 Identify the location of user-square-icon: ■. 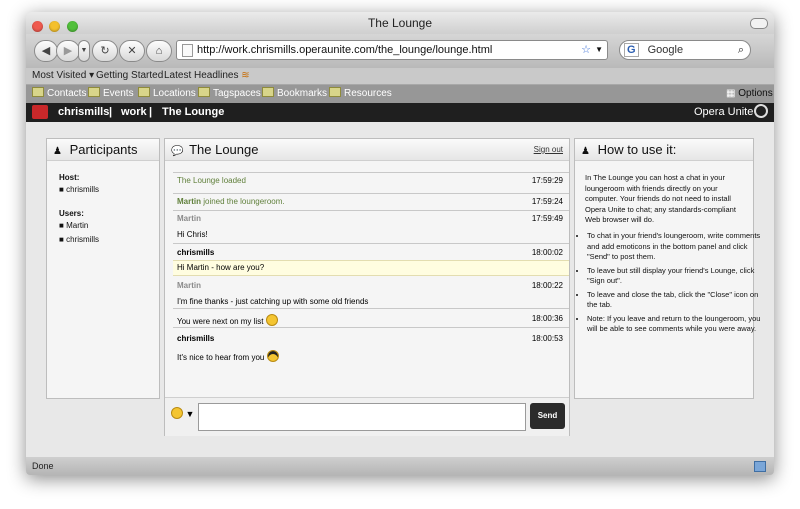
(61, 239).